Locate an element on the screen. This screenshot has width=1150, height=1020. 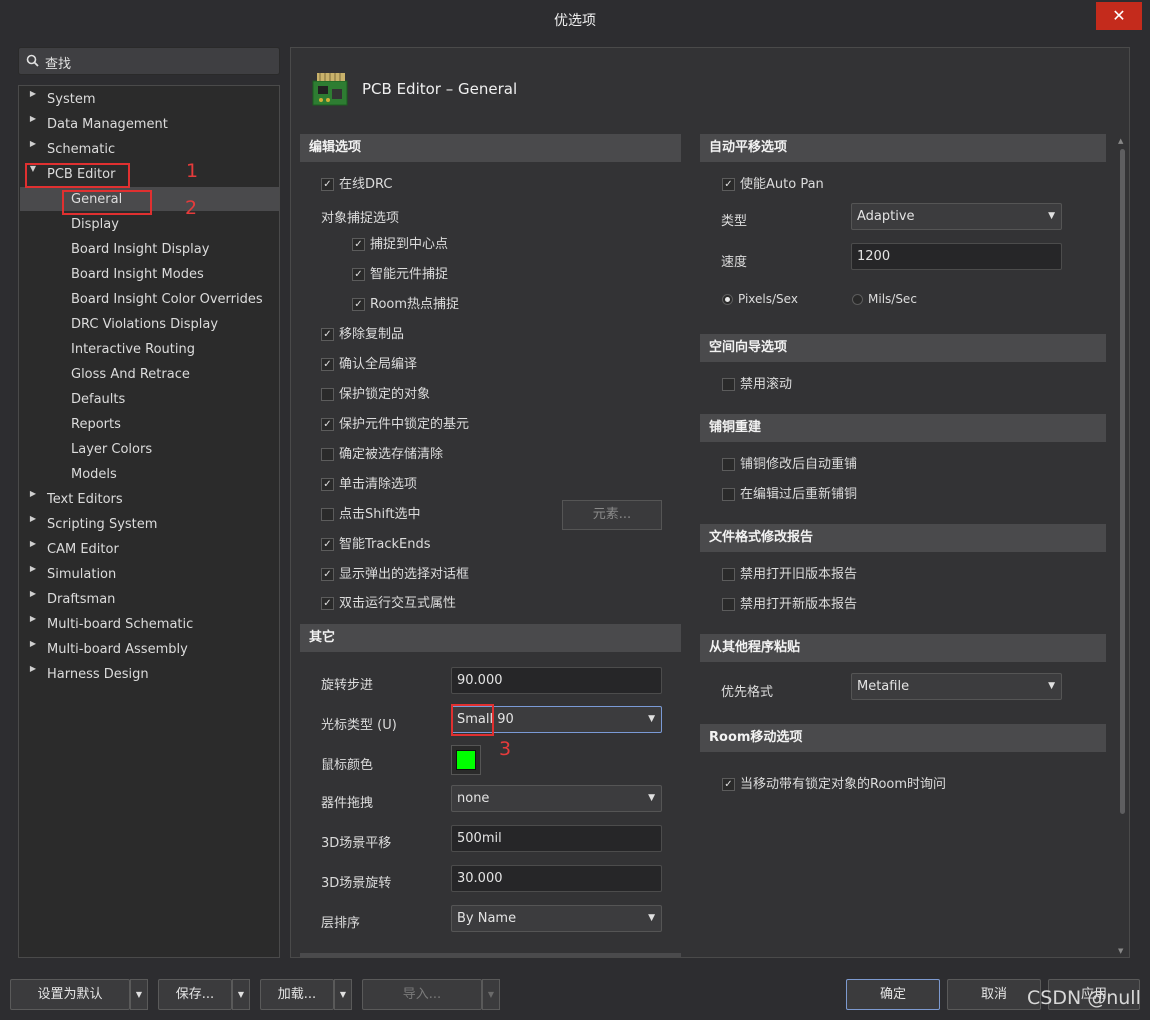
tree-item: Multi-board Schematic is located at coordinates (120, 625).